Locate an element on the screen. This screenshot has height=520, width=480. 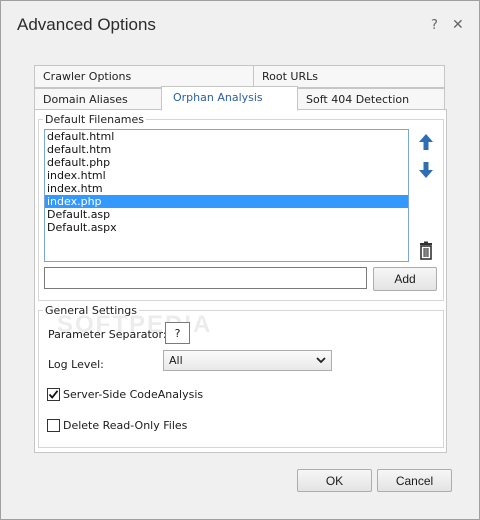
tab-soft-404-detection: Soft 404 Detection is located at coordinates (371, 99).